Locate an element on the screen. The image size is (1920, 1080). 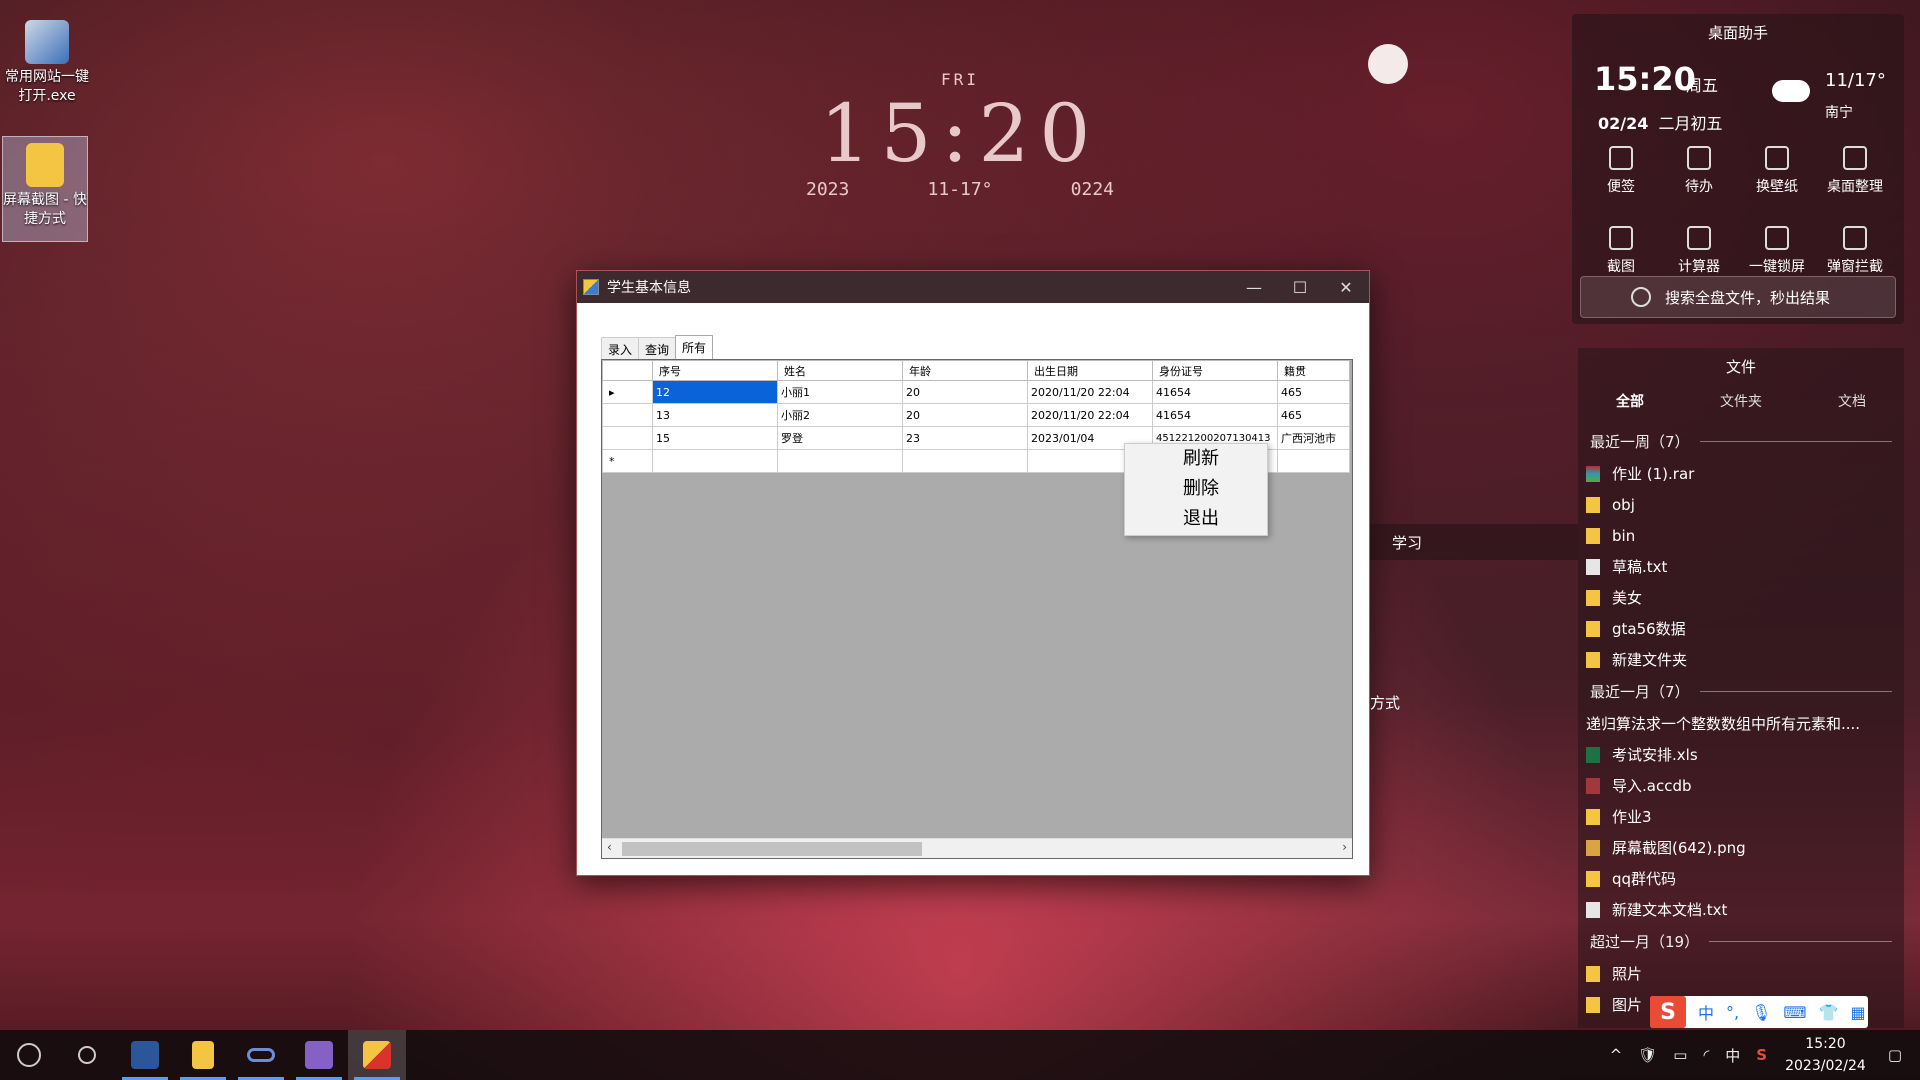
table-cell: 小丽1 is located at coordinates (840, 392).